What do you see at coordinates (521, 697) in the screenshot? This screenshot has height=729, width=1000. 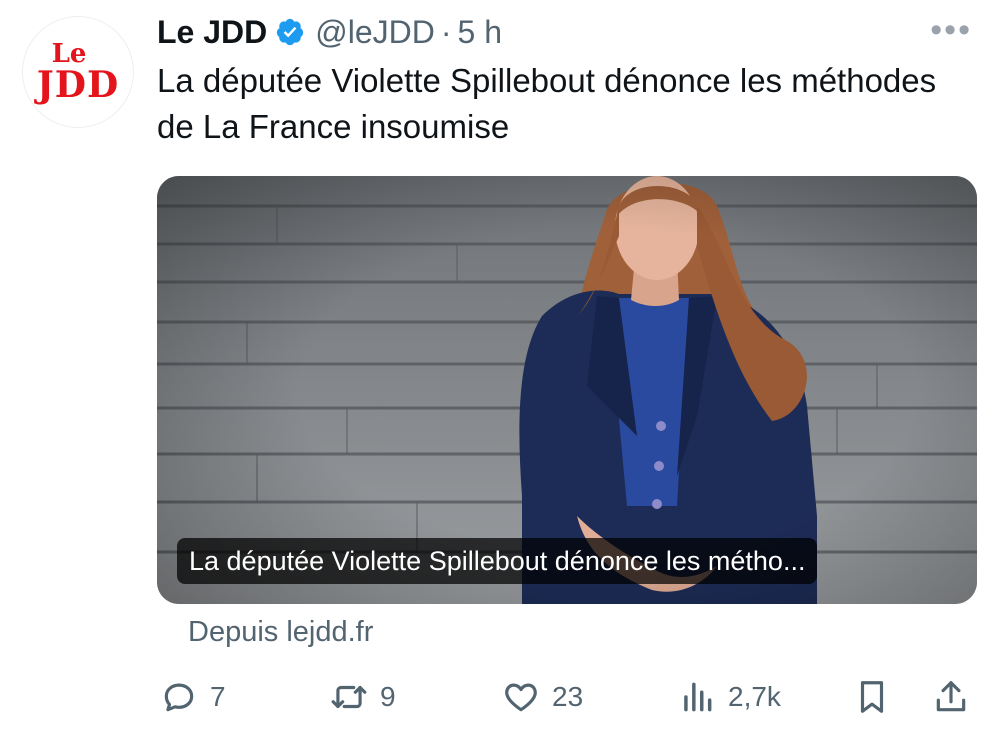 I see `heart-icon` at bounding box center [521, 697].